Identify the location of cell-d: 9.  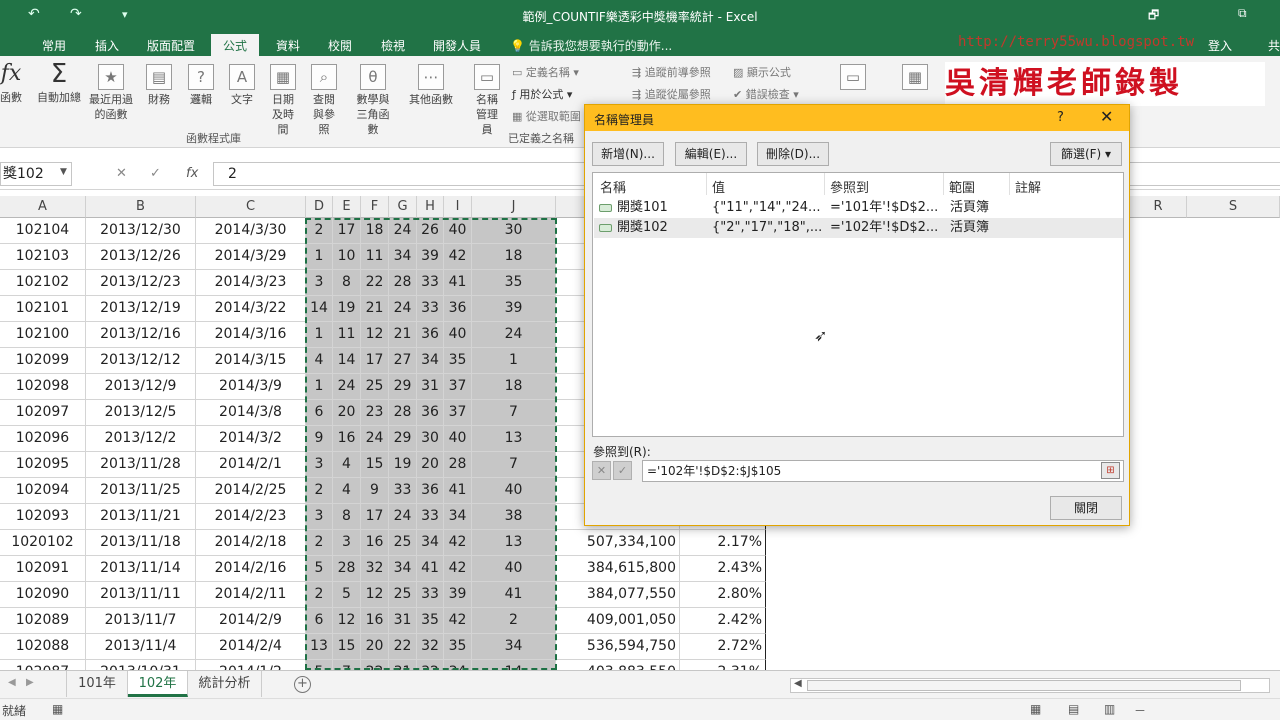
(319, 439).